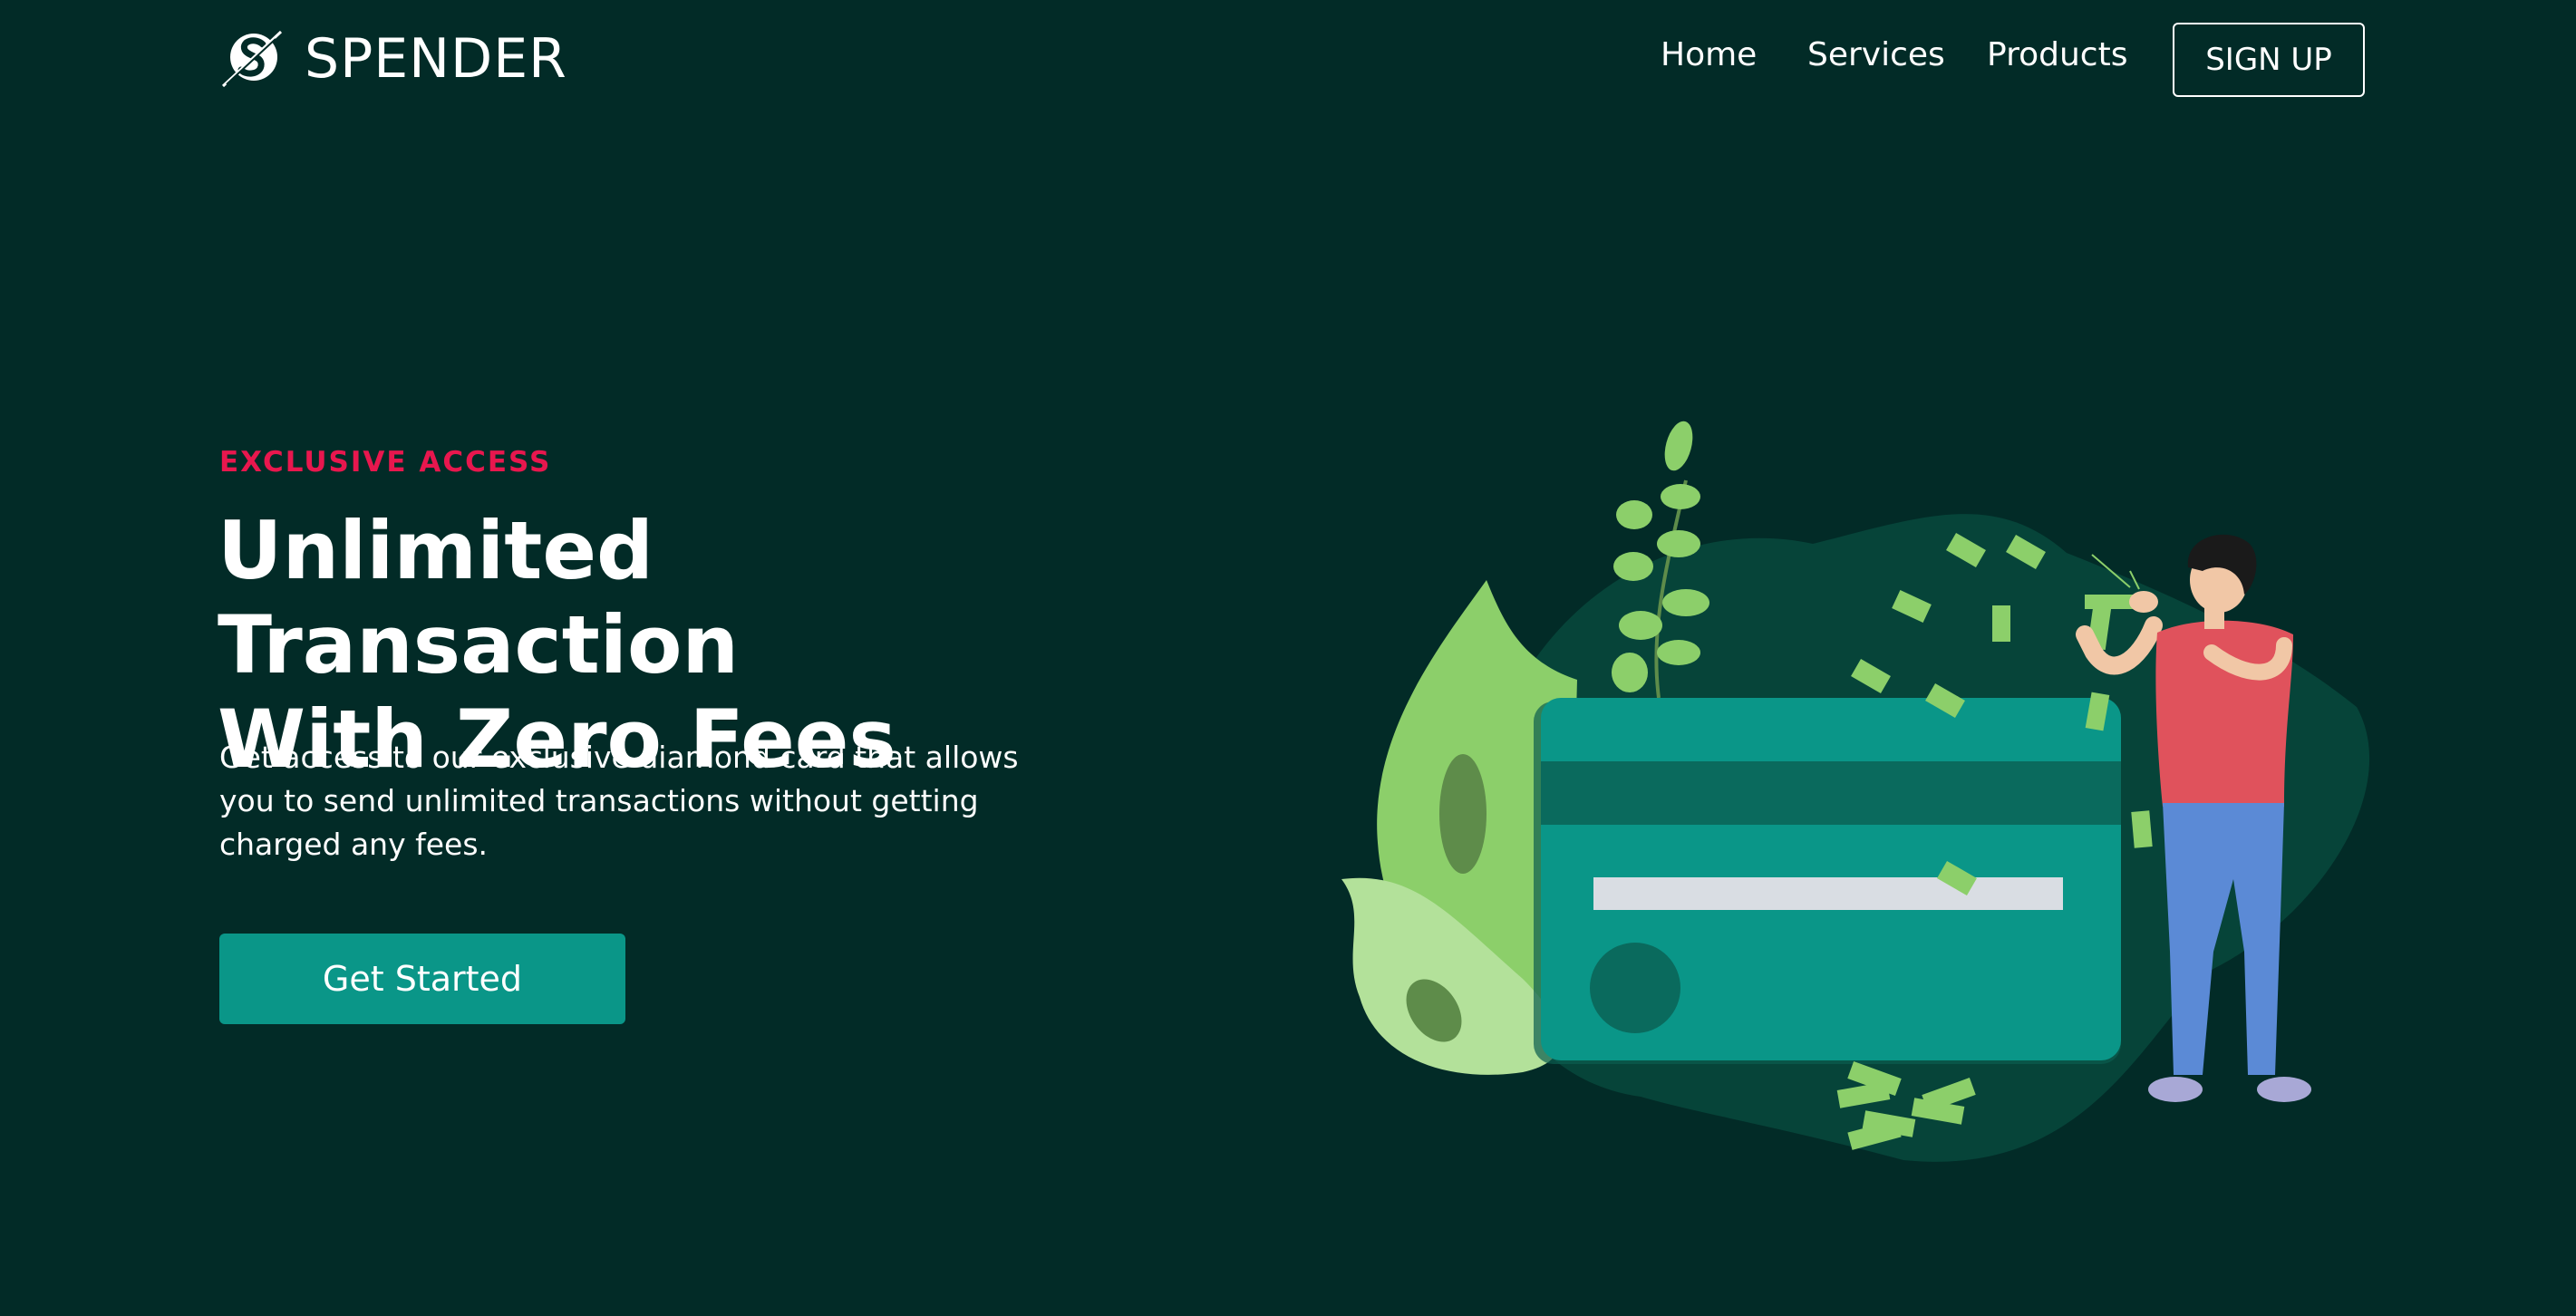  What do you see at coordinates (1831, 793) in the screenshot?
I see `credit-card-stripe` at bounding box center [1831, 793].